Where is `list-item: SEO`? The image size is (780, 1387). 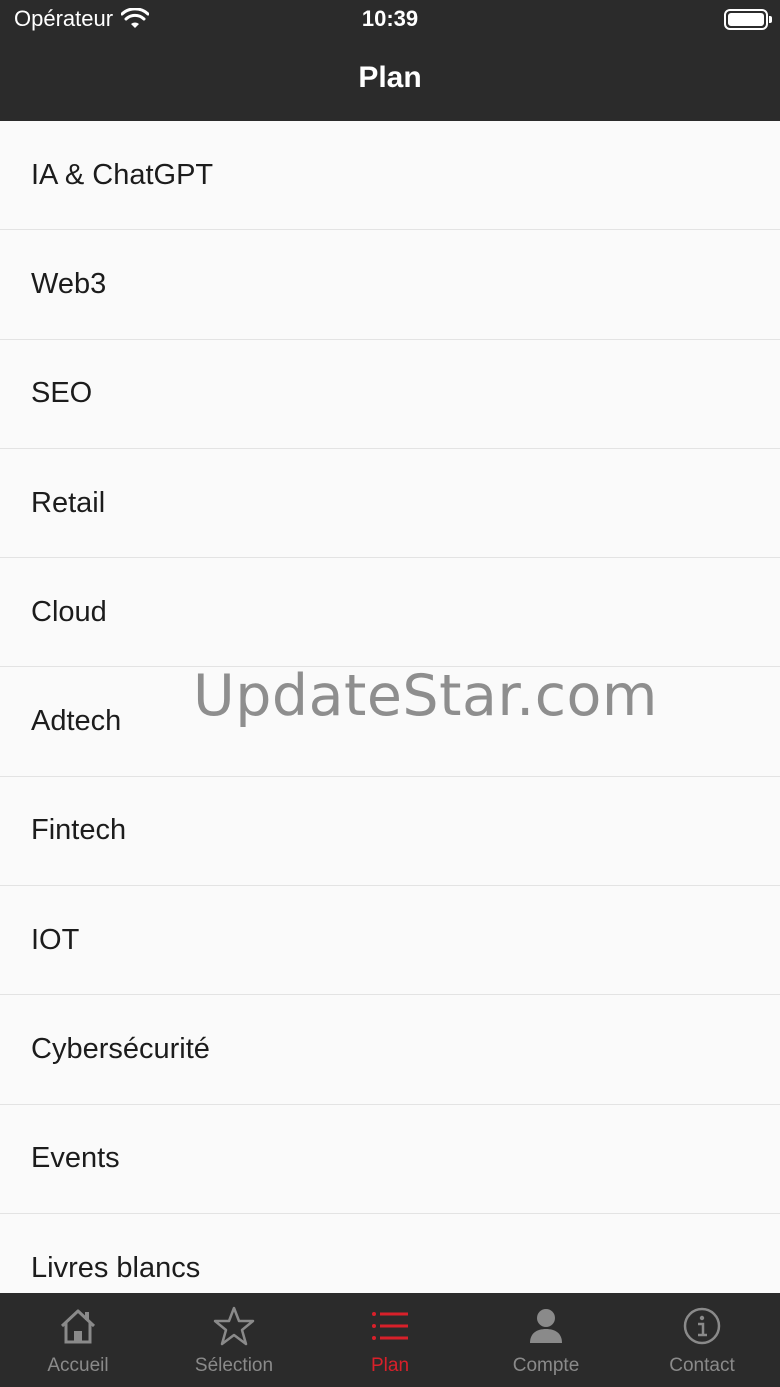 list-item: SEO is located at coordinates (390, 394).